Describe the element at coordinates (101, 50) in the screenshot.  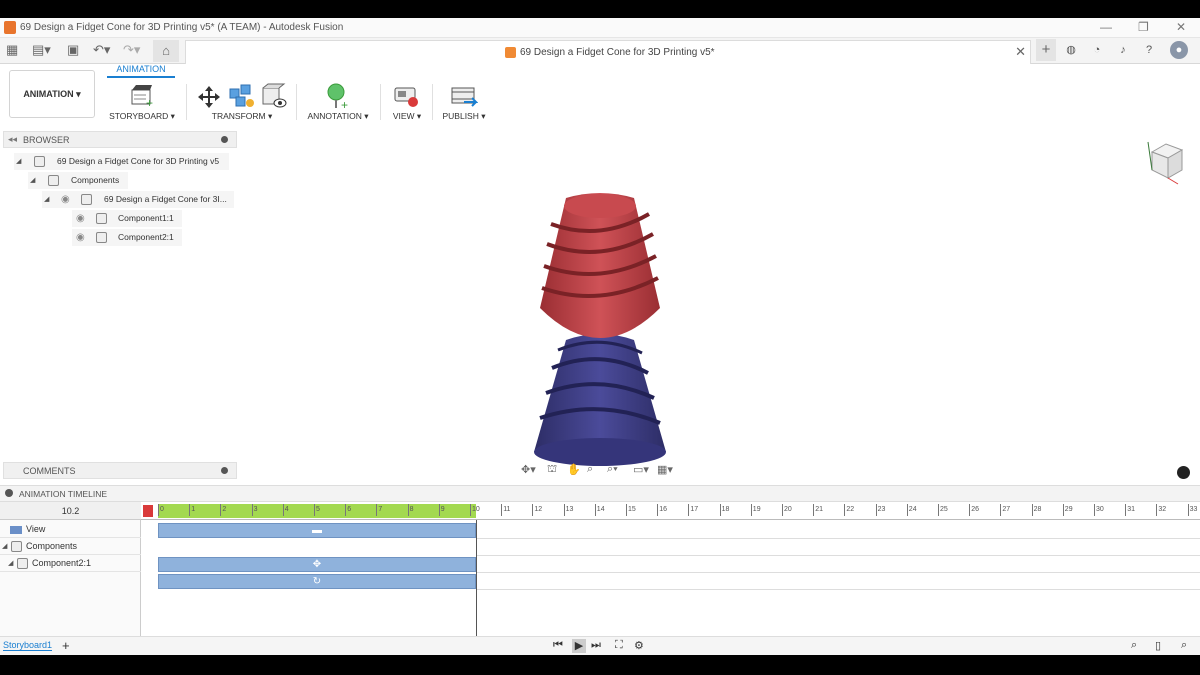
I see `undo-icon: ↶▾` at that location.